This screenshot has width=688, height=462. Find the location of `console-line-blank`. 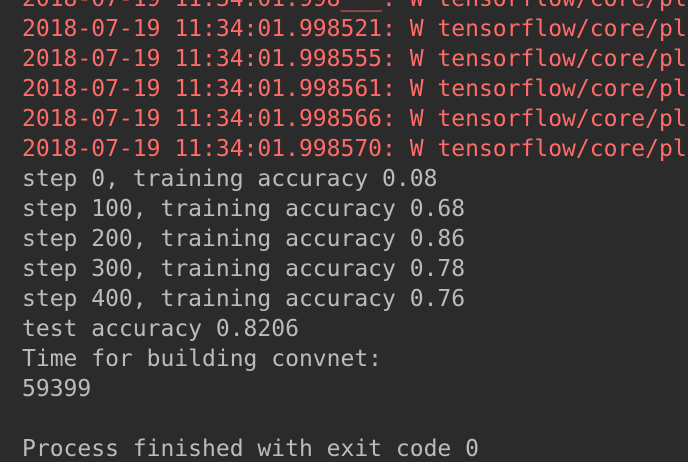

console-line-blank is located at coordinates (354, 419).